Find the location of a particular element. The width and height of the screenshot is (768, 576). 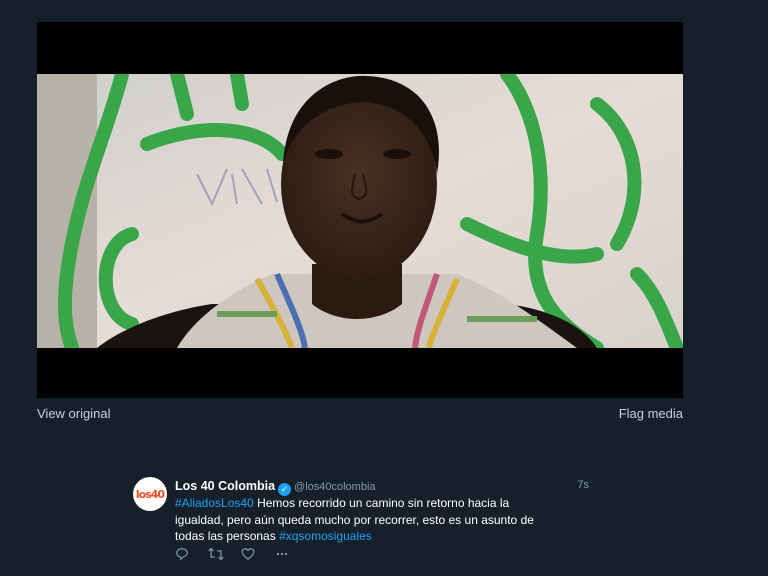

tweet-text-line-3: todas las personas is located at coordinates (227, 536).